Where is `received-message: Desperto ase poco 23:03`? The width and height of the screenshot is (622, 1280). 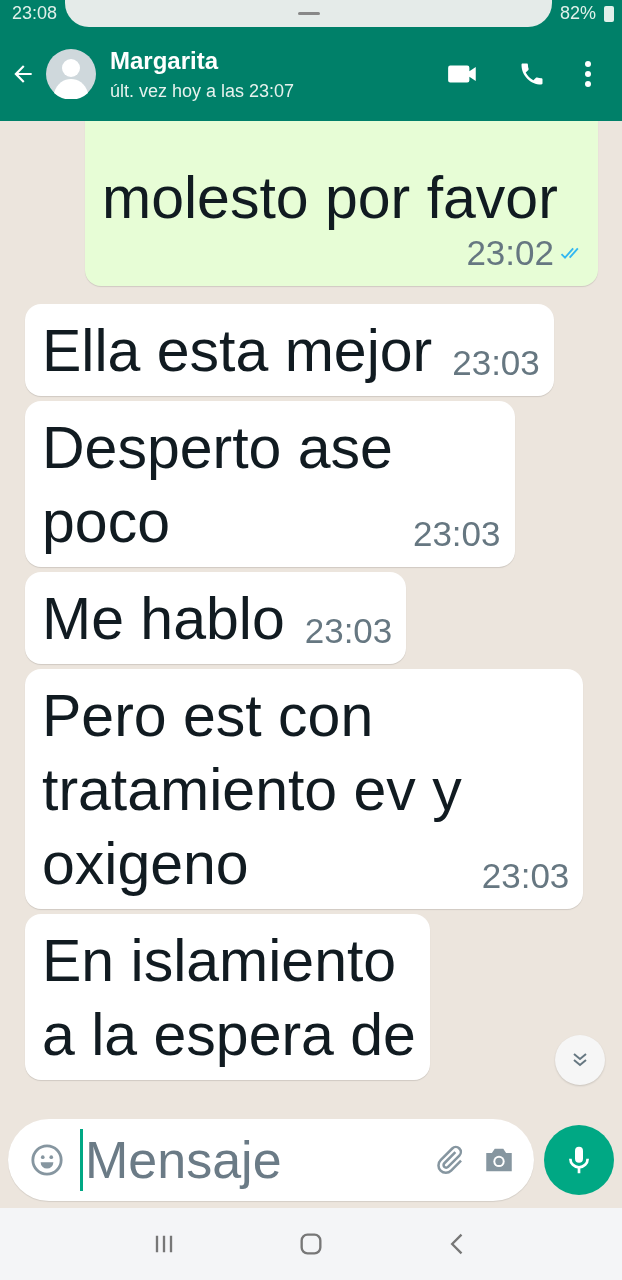
received-message: Desperto ase poco 23:03 is located at coordinates (270, 484).